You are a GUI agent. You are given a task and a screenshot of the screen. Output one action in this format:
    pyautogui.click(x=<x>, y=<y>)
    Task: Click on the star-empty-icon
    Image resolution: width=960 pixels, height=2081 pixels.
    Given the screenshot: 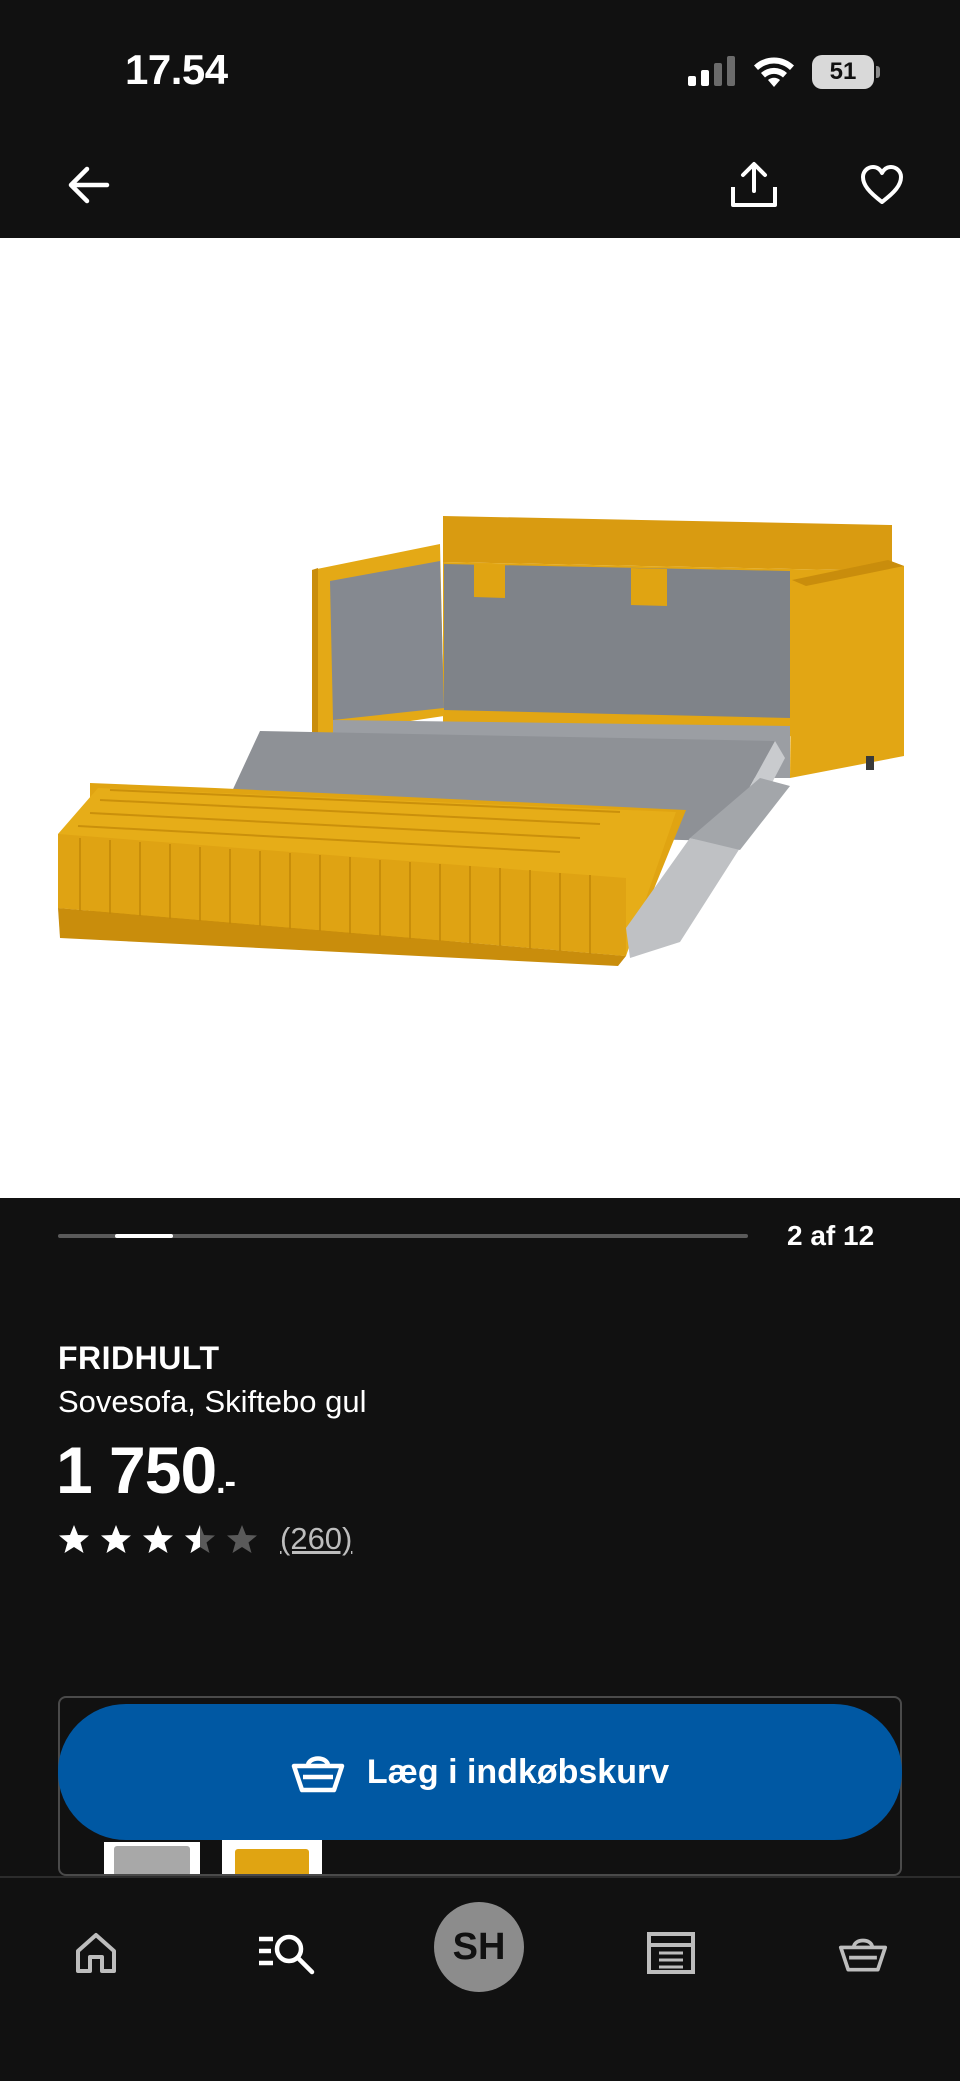 What is the action you would take?
    pyautogui.click(x=242, y=1539)
    